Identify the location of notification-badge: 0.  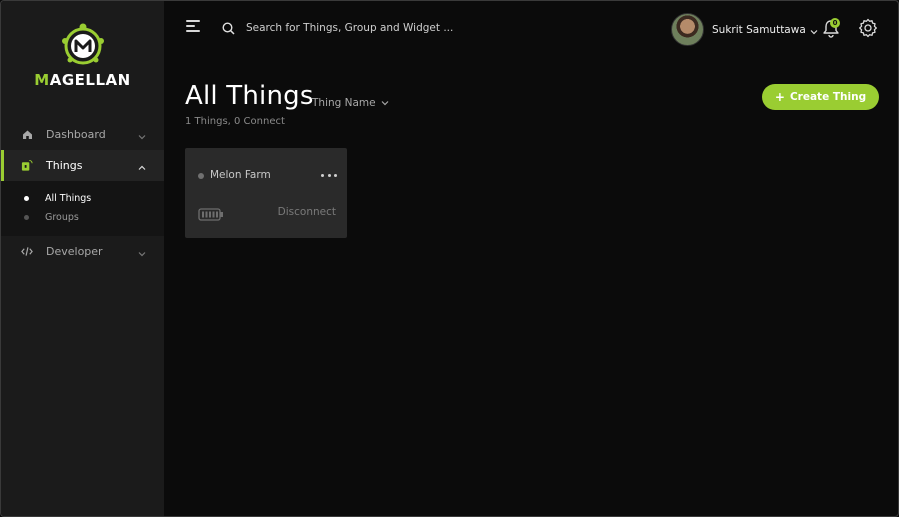
(835, 23).